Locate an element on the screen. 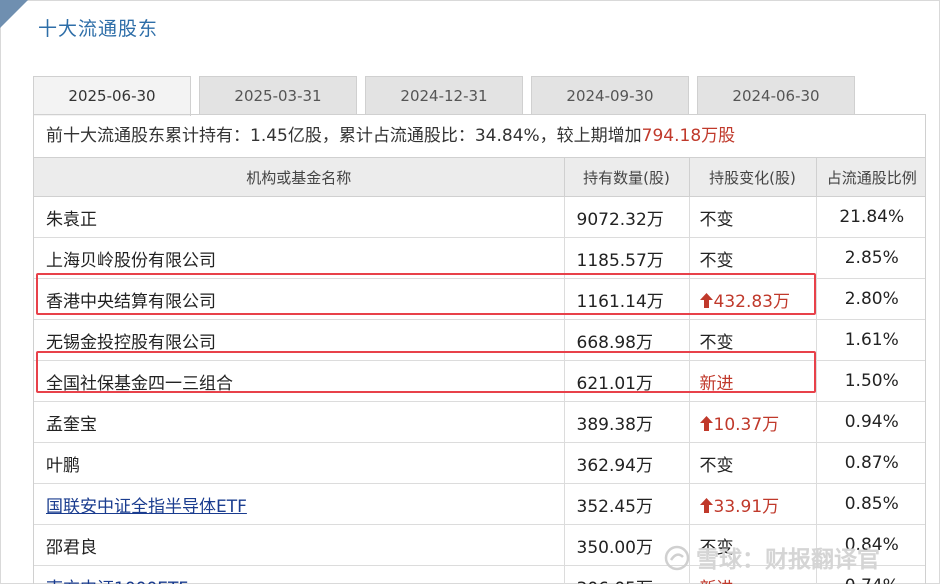 The image size is (940, 584). holder-change-value: 新进 is located at coordinates (717, 581).